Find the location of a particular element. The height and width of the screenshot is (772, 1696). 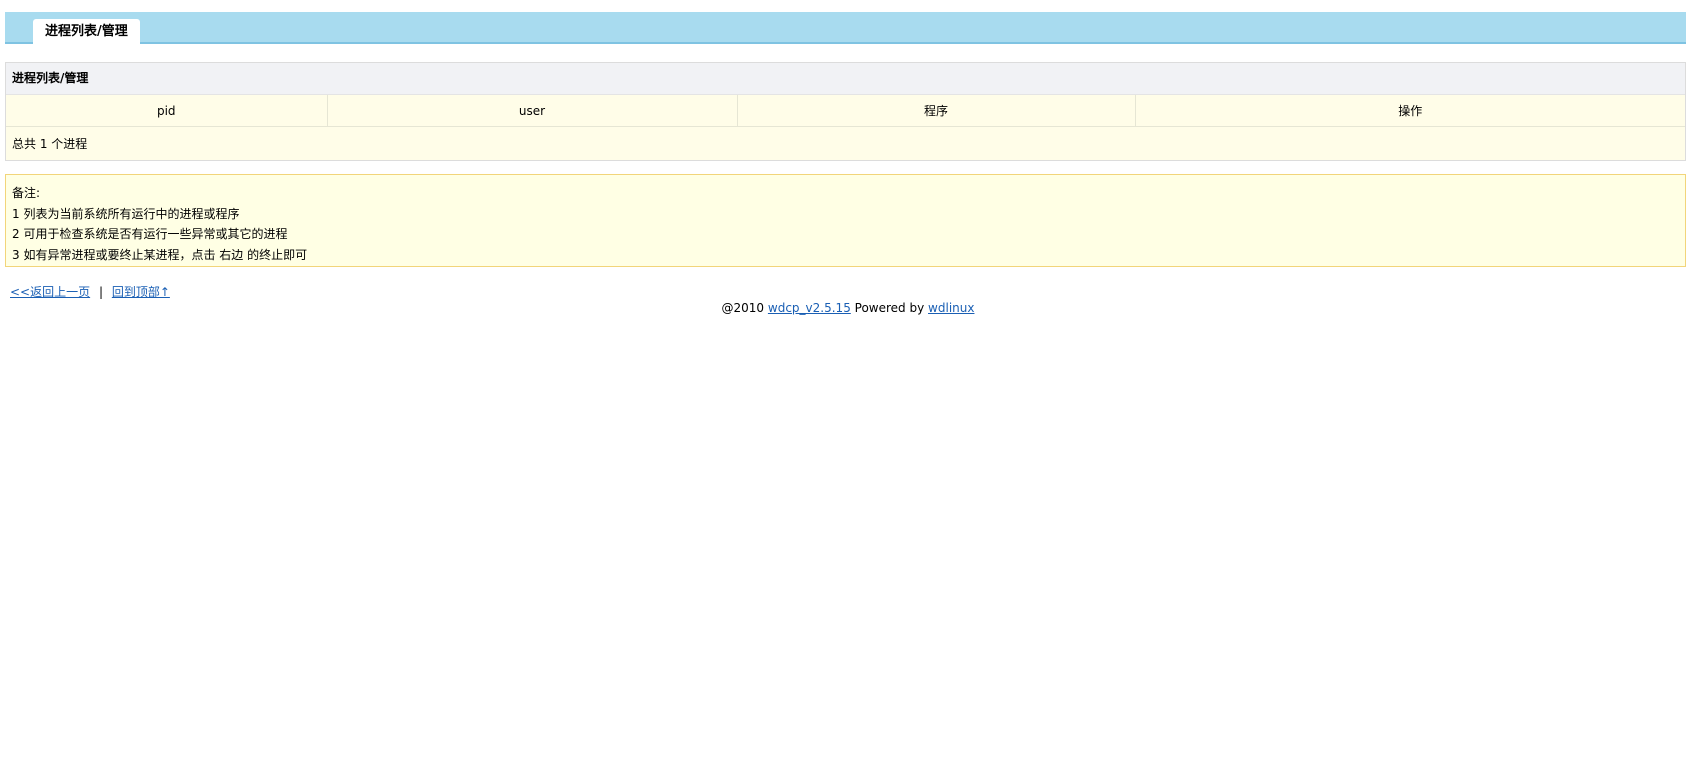

vendor-link: wdlinux is located at coordinates (951, 308).